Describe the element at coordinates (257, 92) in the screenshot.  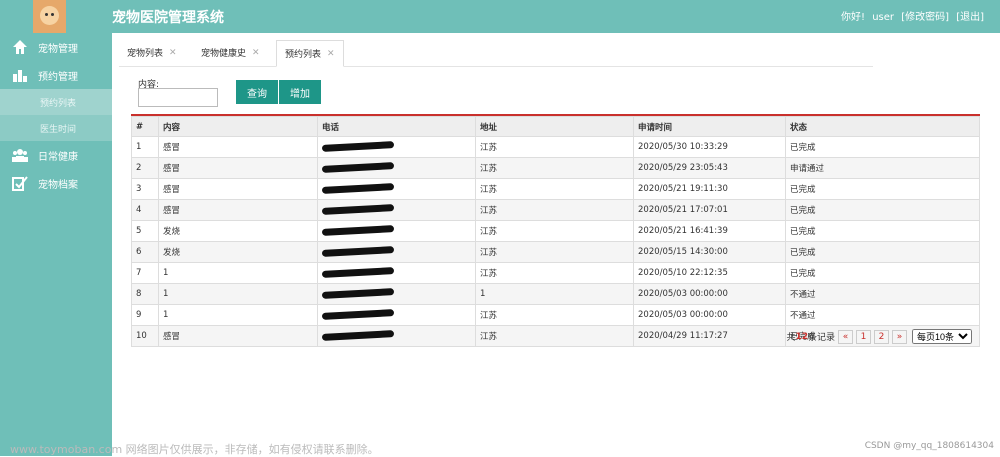
I see `query-button: 查询` at that location.